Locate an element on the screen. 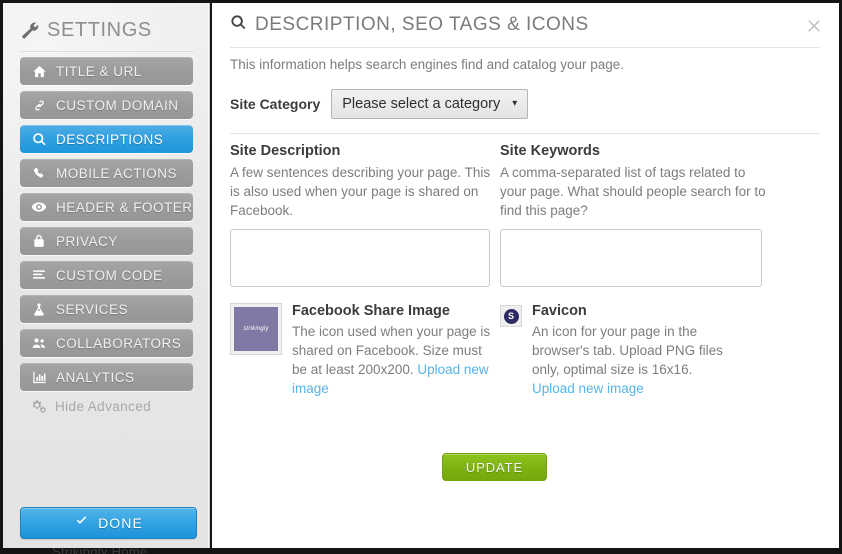 The height and width of the screenshot is (554, 842). done-button: DONE is located at coordinates (108, 523).